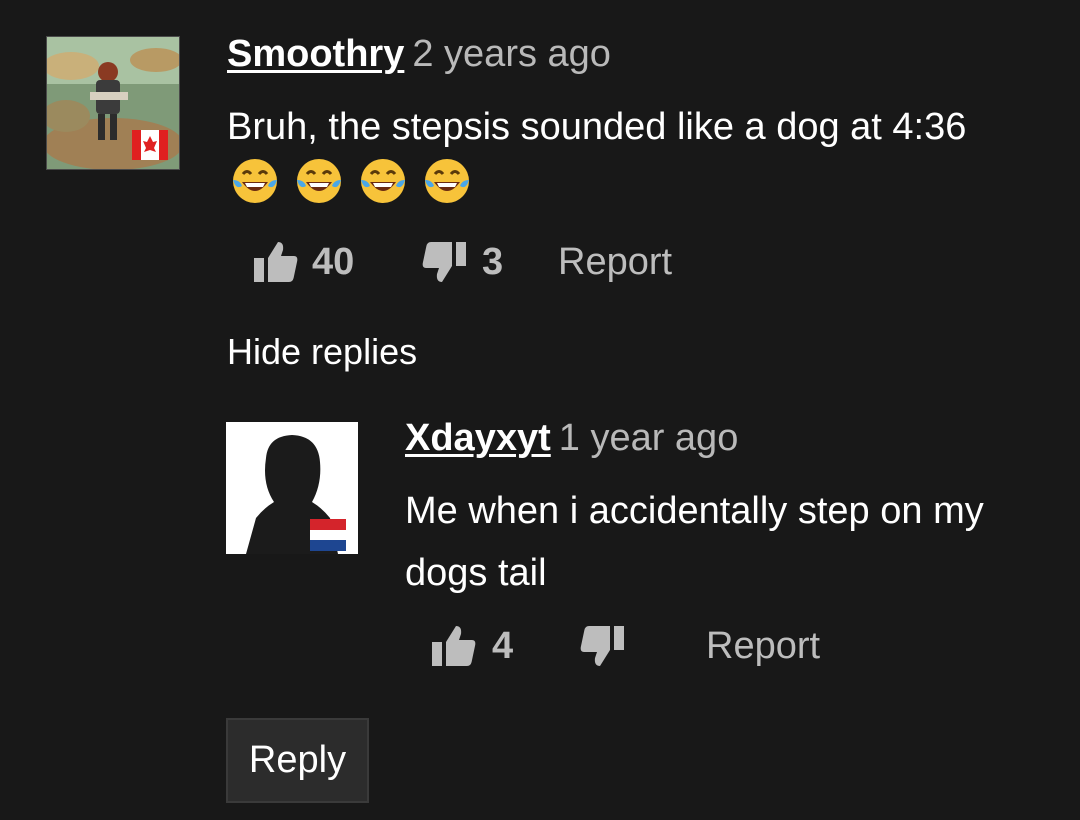 This screenshot has width=1080, height=820. I want to click on dislike-button, so click(602, 646).